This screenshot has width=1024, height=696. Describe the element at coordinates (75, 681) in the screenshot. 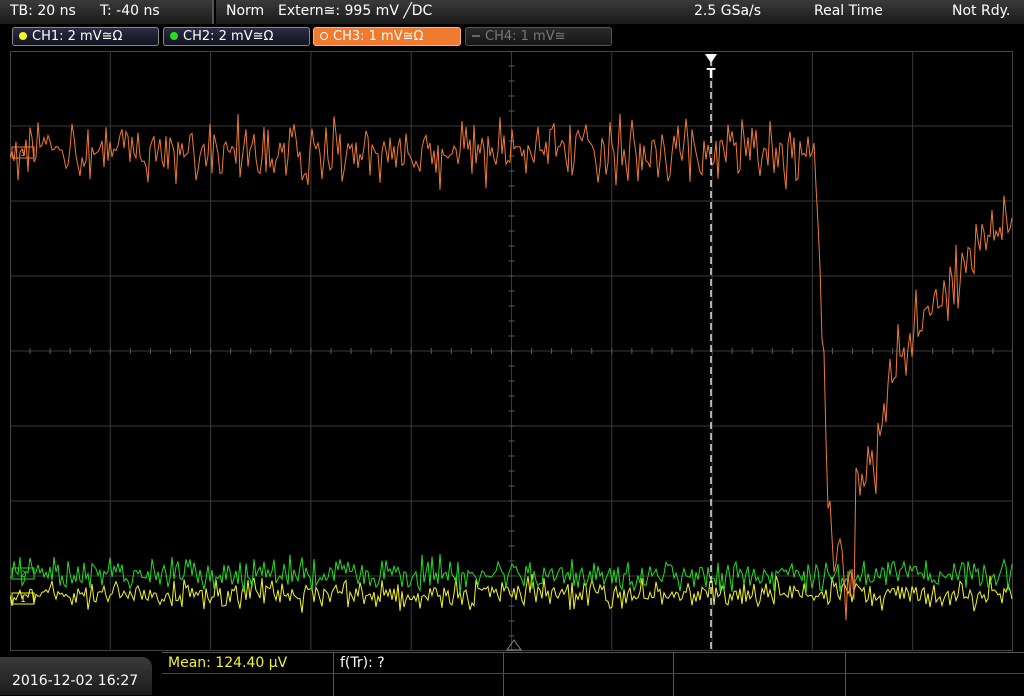

I see `datetime-label: 2016-12-02 16:27` at that location.